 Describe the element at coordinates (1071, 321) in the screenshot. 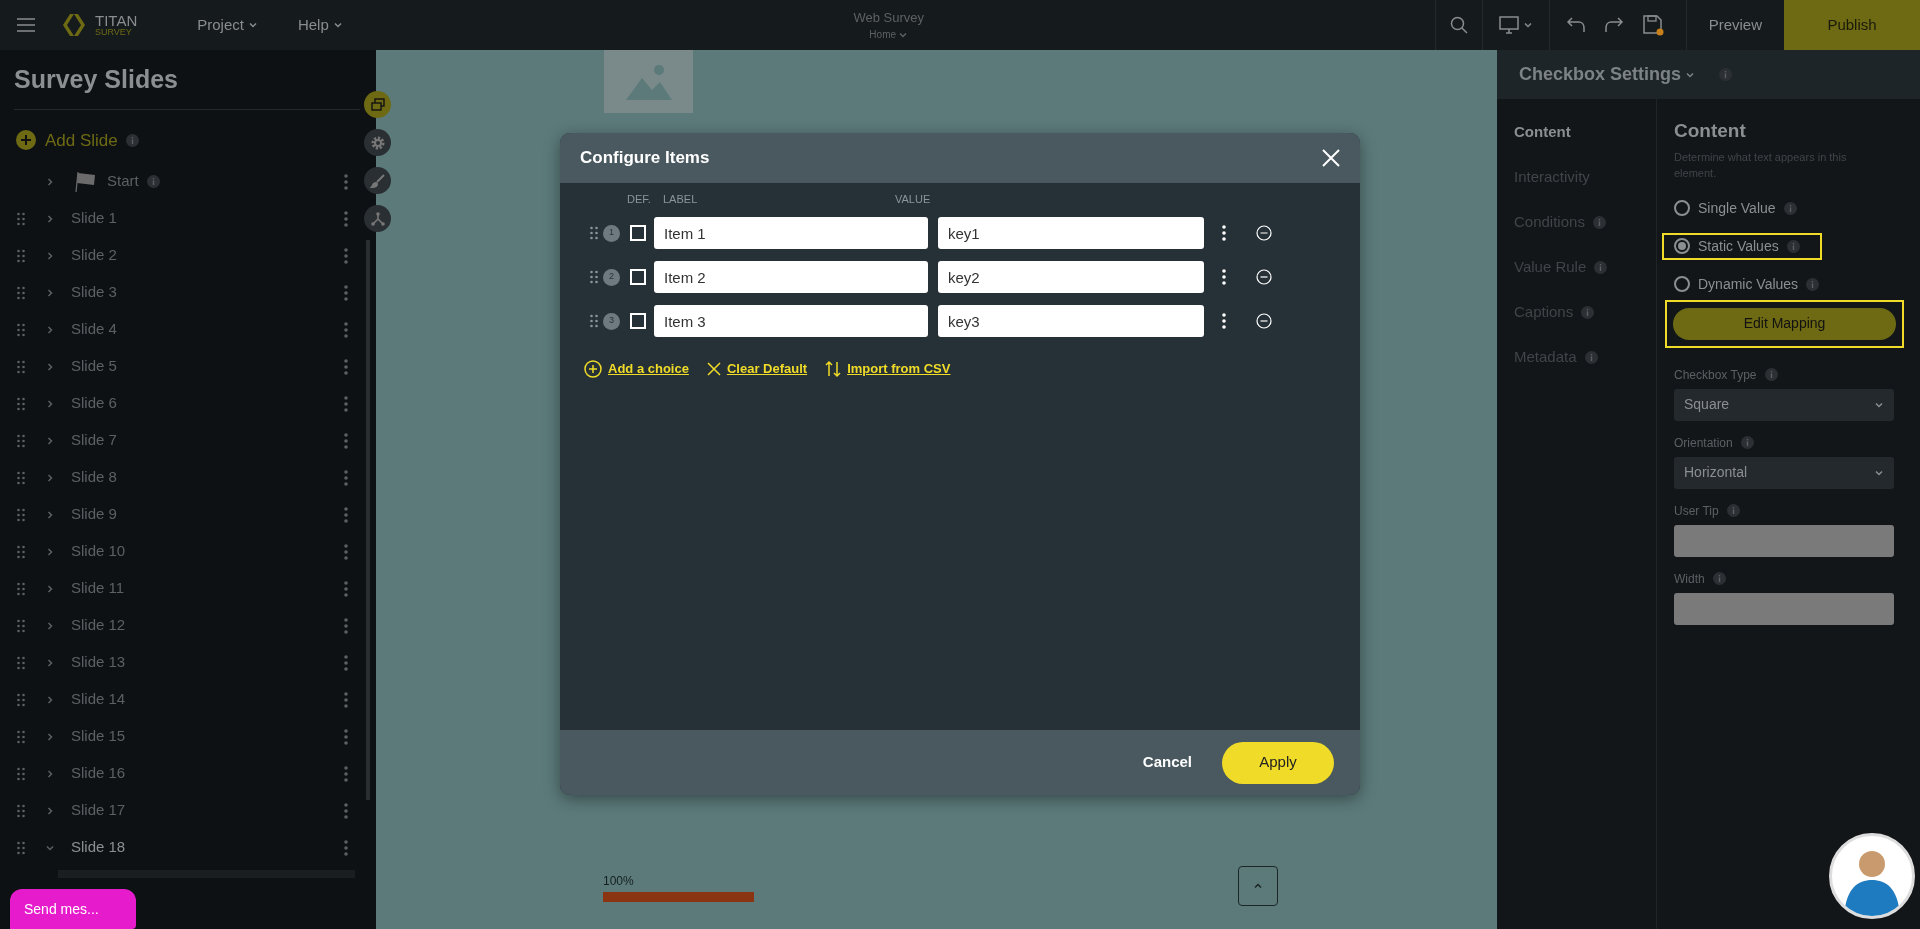

I see `value-field: key3` at that location.